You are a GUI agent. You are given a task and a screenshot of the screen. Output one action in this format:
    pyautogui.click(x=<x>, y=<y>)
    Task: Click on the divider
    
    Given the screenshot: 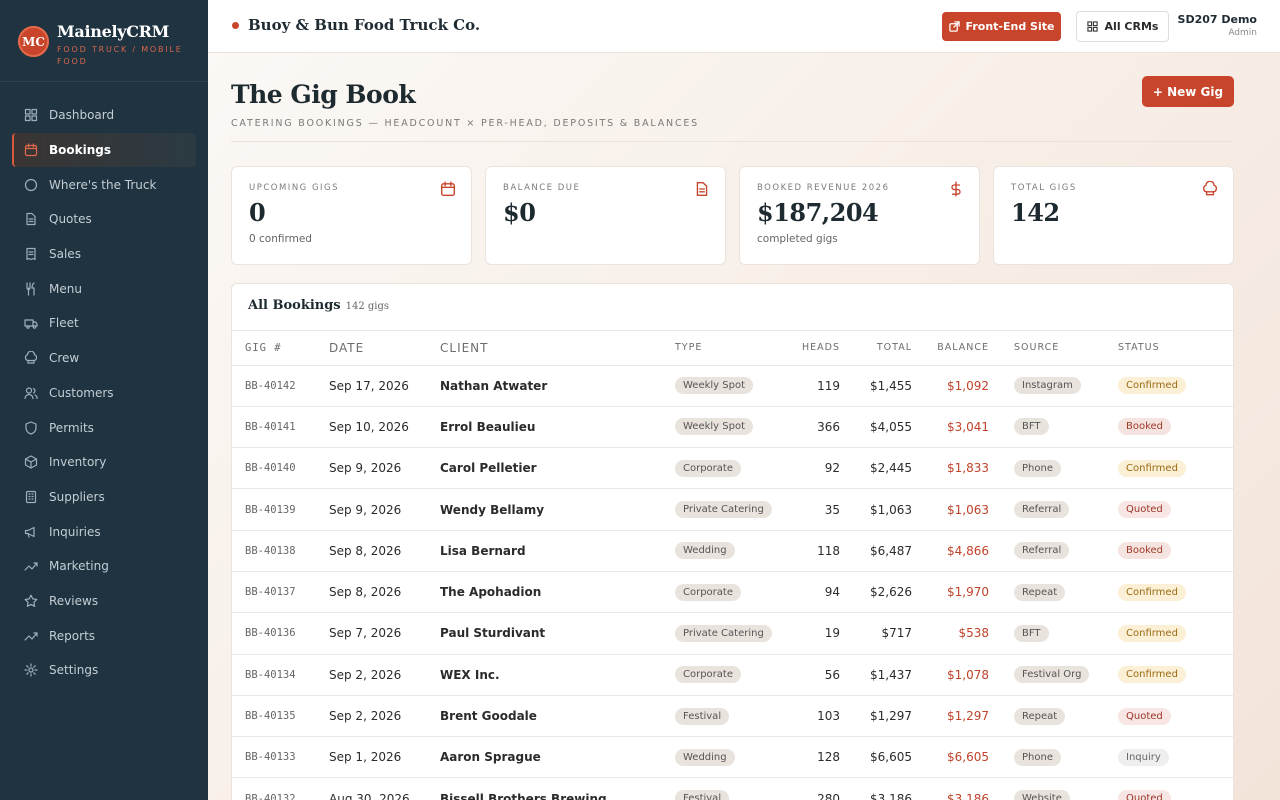 What is the action you would take?
    pyautogui.click(x=732, y=141)
    